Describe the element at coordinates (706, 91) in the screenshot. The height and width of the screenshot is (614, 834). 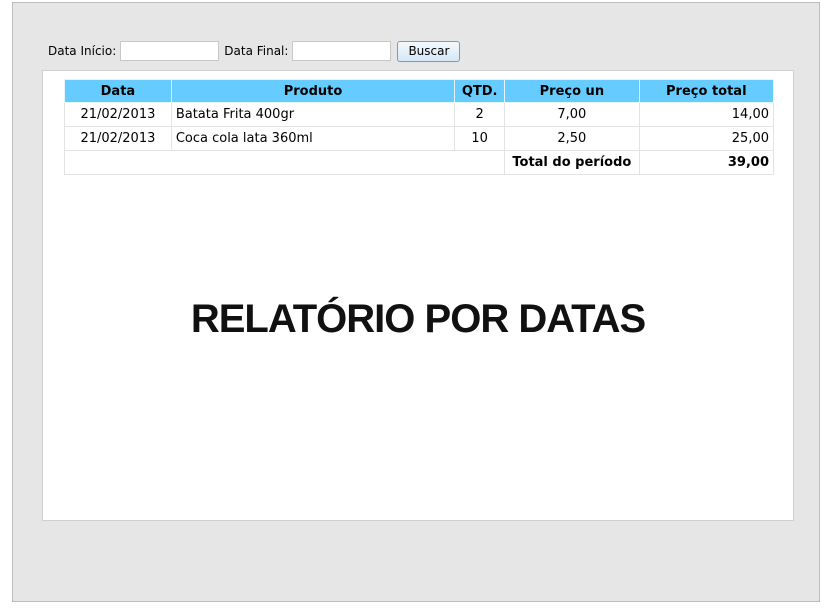
I see `column-header-total-price: Preço total` at that location.